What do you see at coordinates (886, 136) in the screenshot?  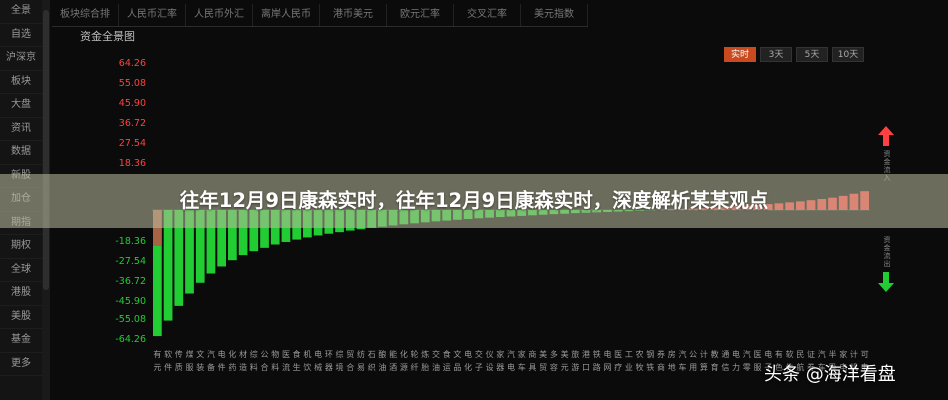 I see `inflow-arrow-icon` at bounding box center [886, 136].